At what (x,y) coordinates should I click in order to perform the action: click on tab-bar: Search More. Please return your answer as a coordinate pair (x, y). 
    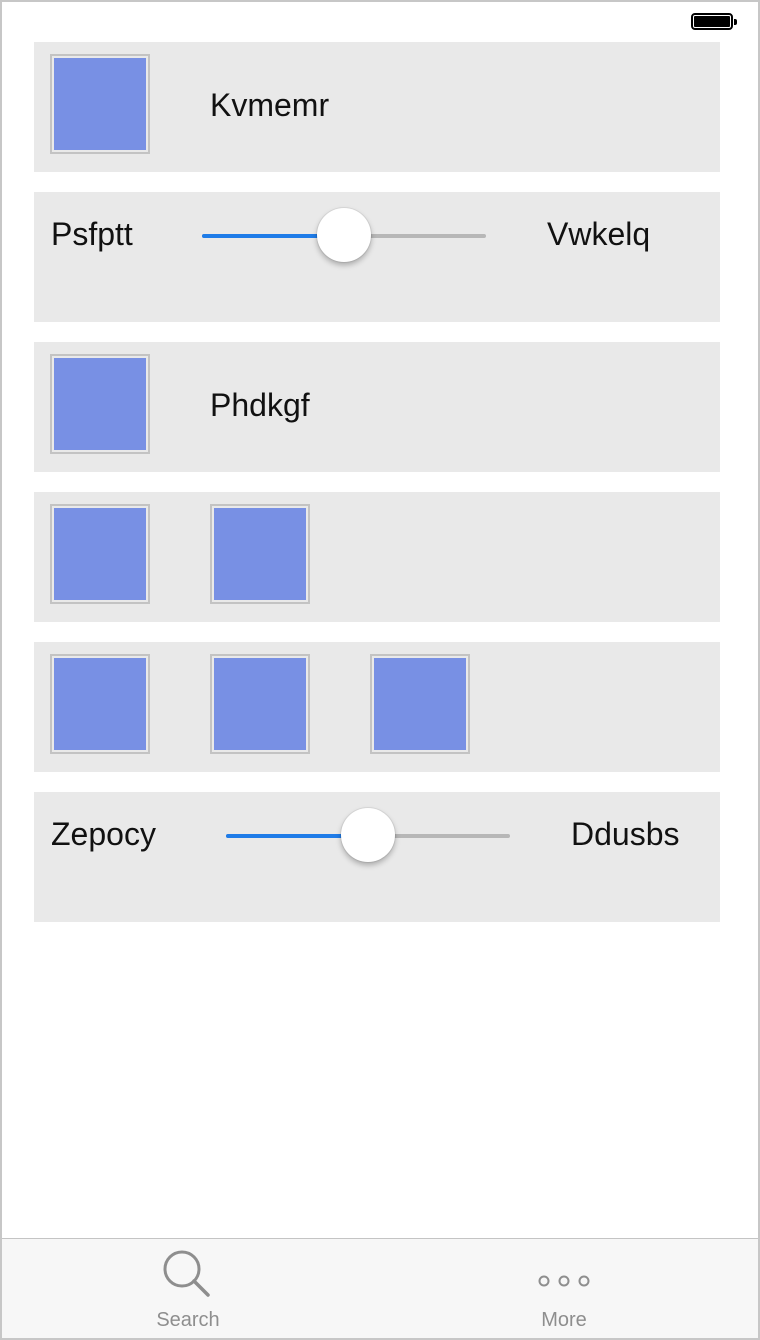
    Looking at the image, I should click on (380, 1288).